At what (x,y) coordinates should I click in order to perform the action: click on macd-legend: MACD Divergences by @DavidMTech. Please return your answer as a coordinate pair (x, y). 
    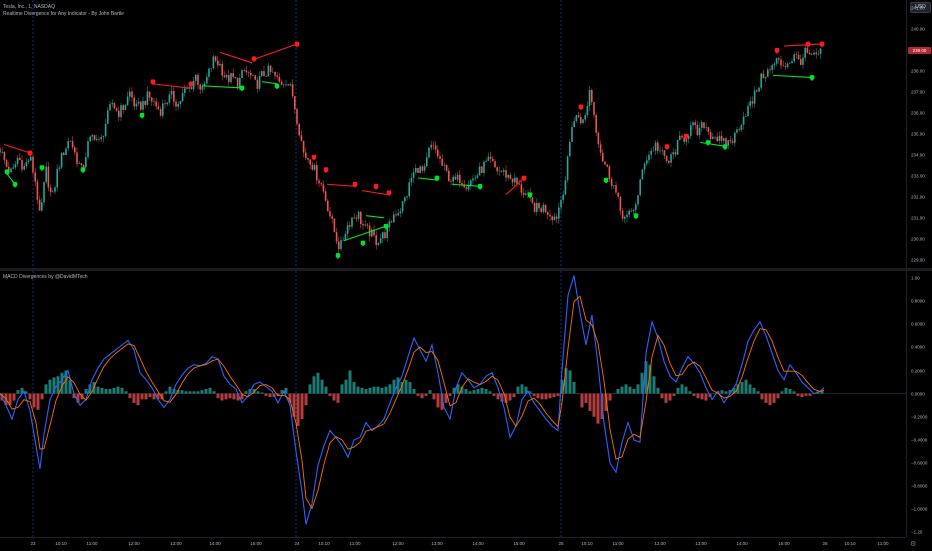
    Looking at the image, I should click on (45, 277).